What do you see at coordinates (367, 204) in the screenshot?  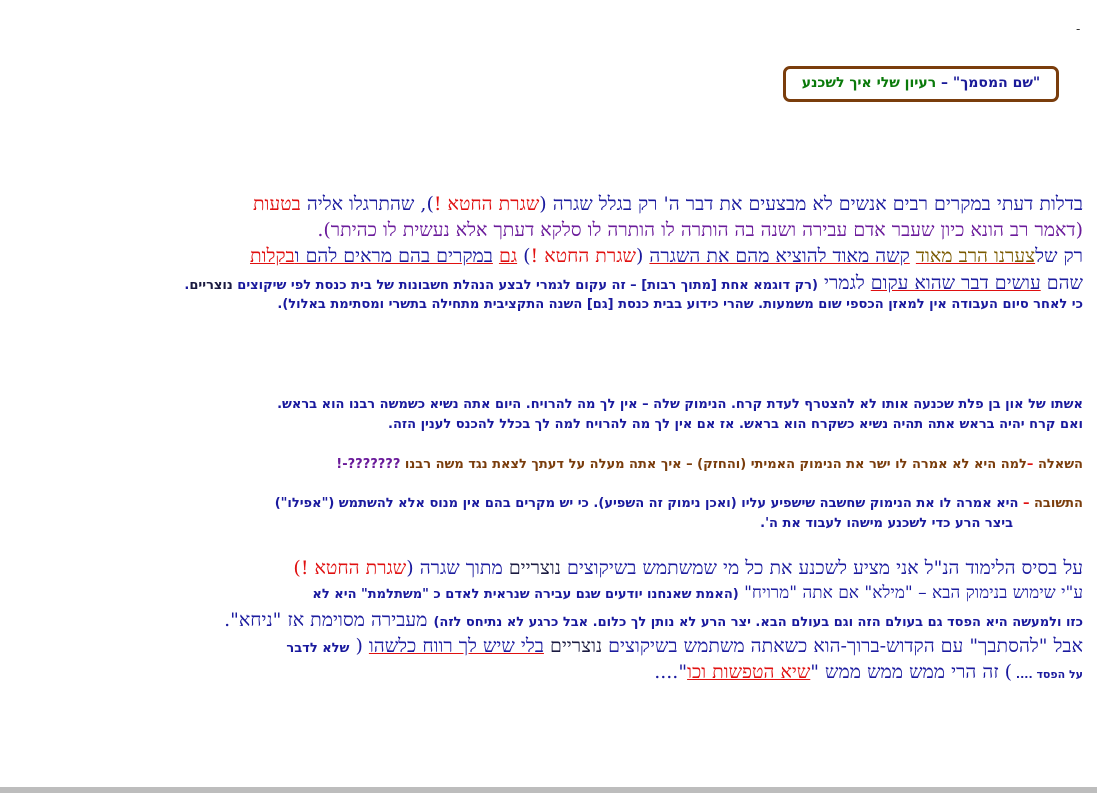 I see `intro-text: ), שהתרגלו אליה` at bounding box center [367, 204].